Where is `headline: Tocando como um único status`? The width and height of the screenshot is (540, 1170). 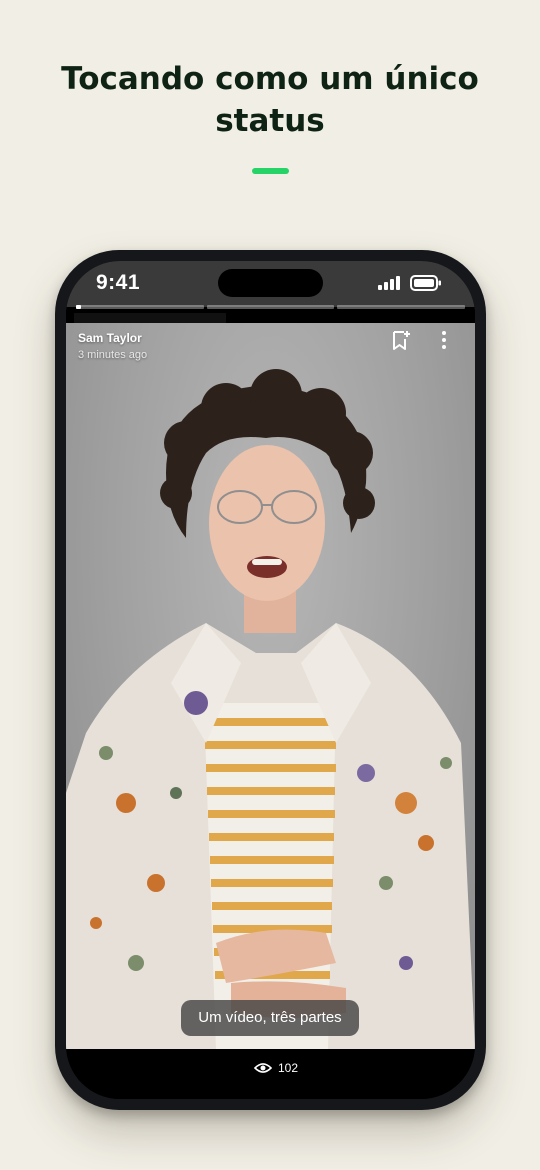 headline: Tocando como um único status is located at coordinates (270, 100).